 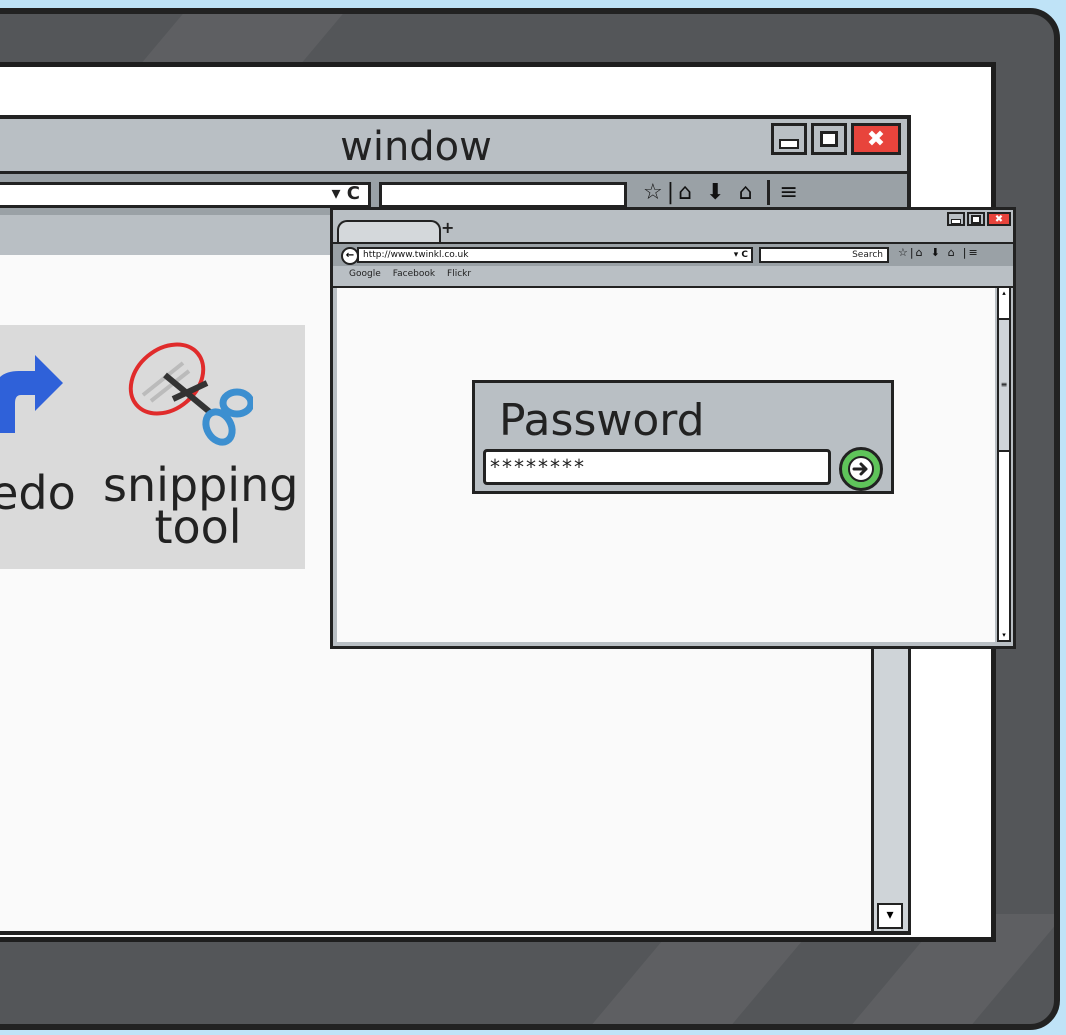 I want to click on browser-window-controls: ✖, so click(x=979, y=219).